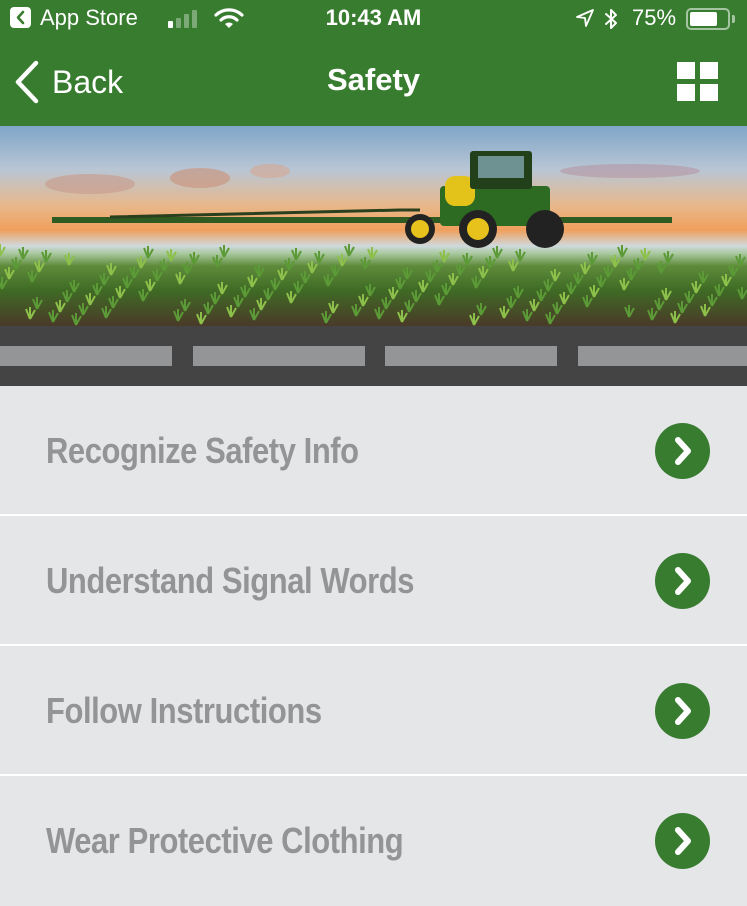 The image size is (747, 906). What do you see at coordinates (230, 580) in the screenshot?
I see `list-item-label: Understand Signal Words` at bounding box center [230, 580].